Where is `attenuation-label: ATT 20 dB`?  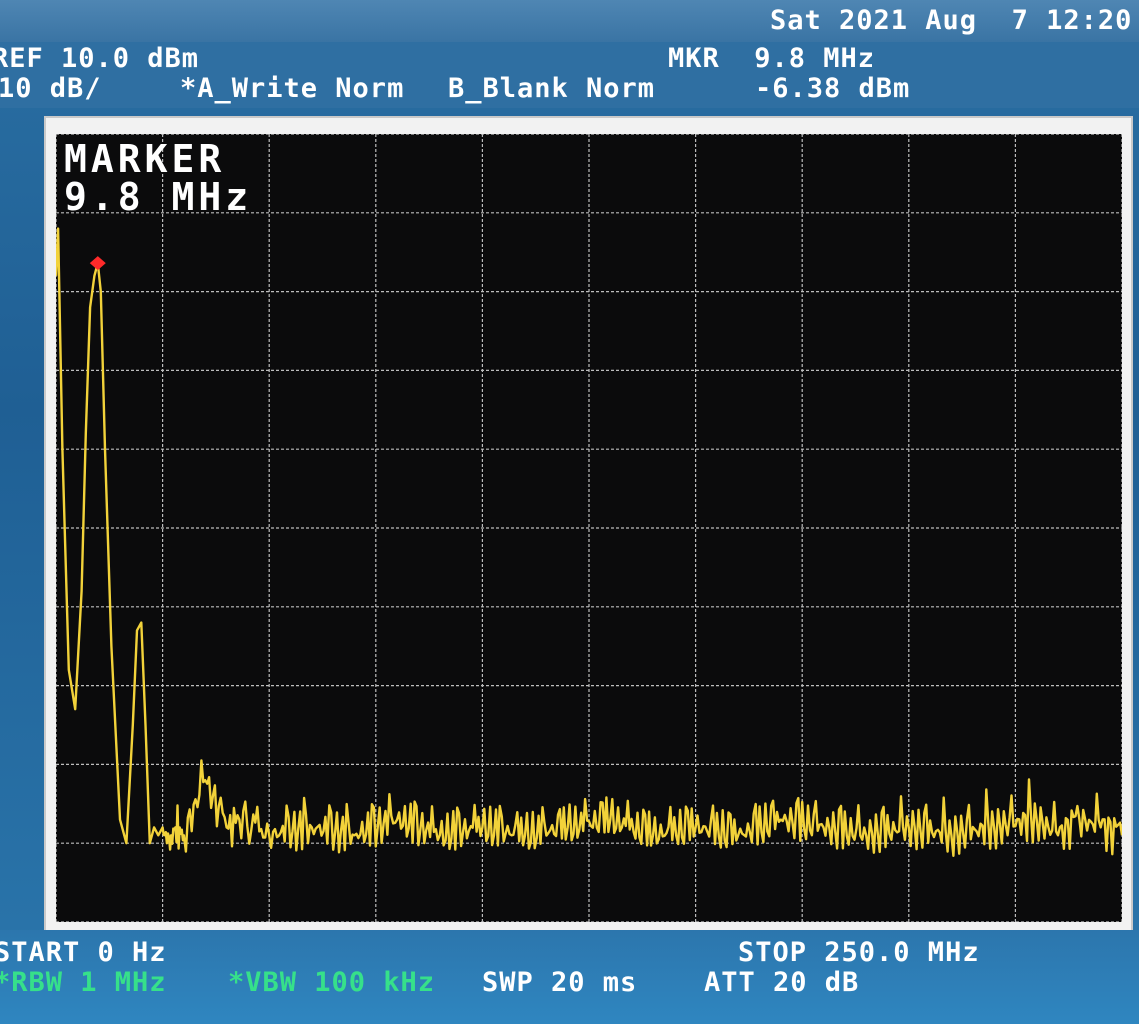
attenuation-label: ATT 20 dB is located at coordinates (782, 982).